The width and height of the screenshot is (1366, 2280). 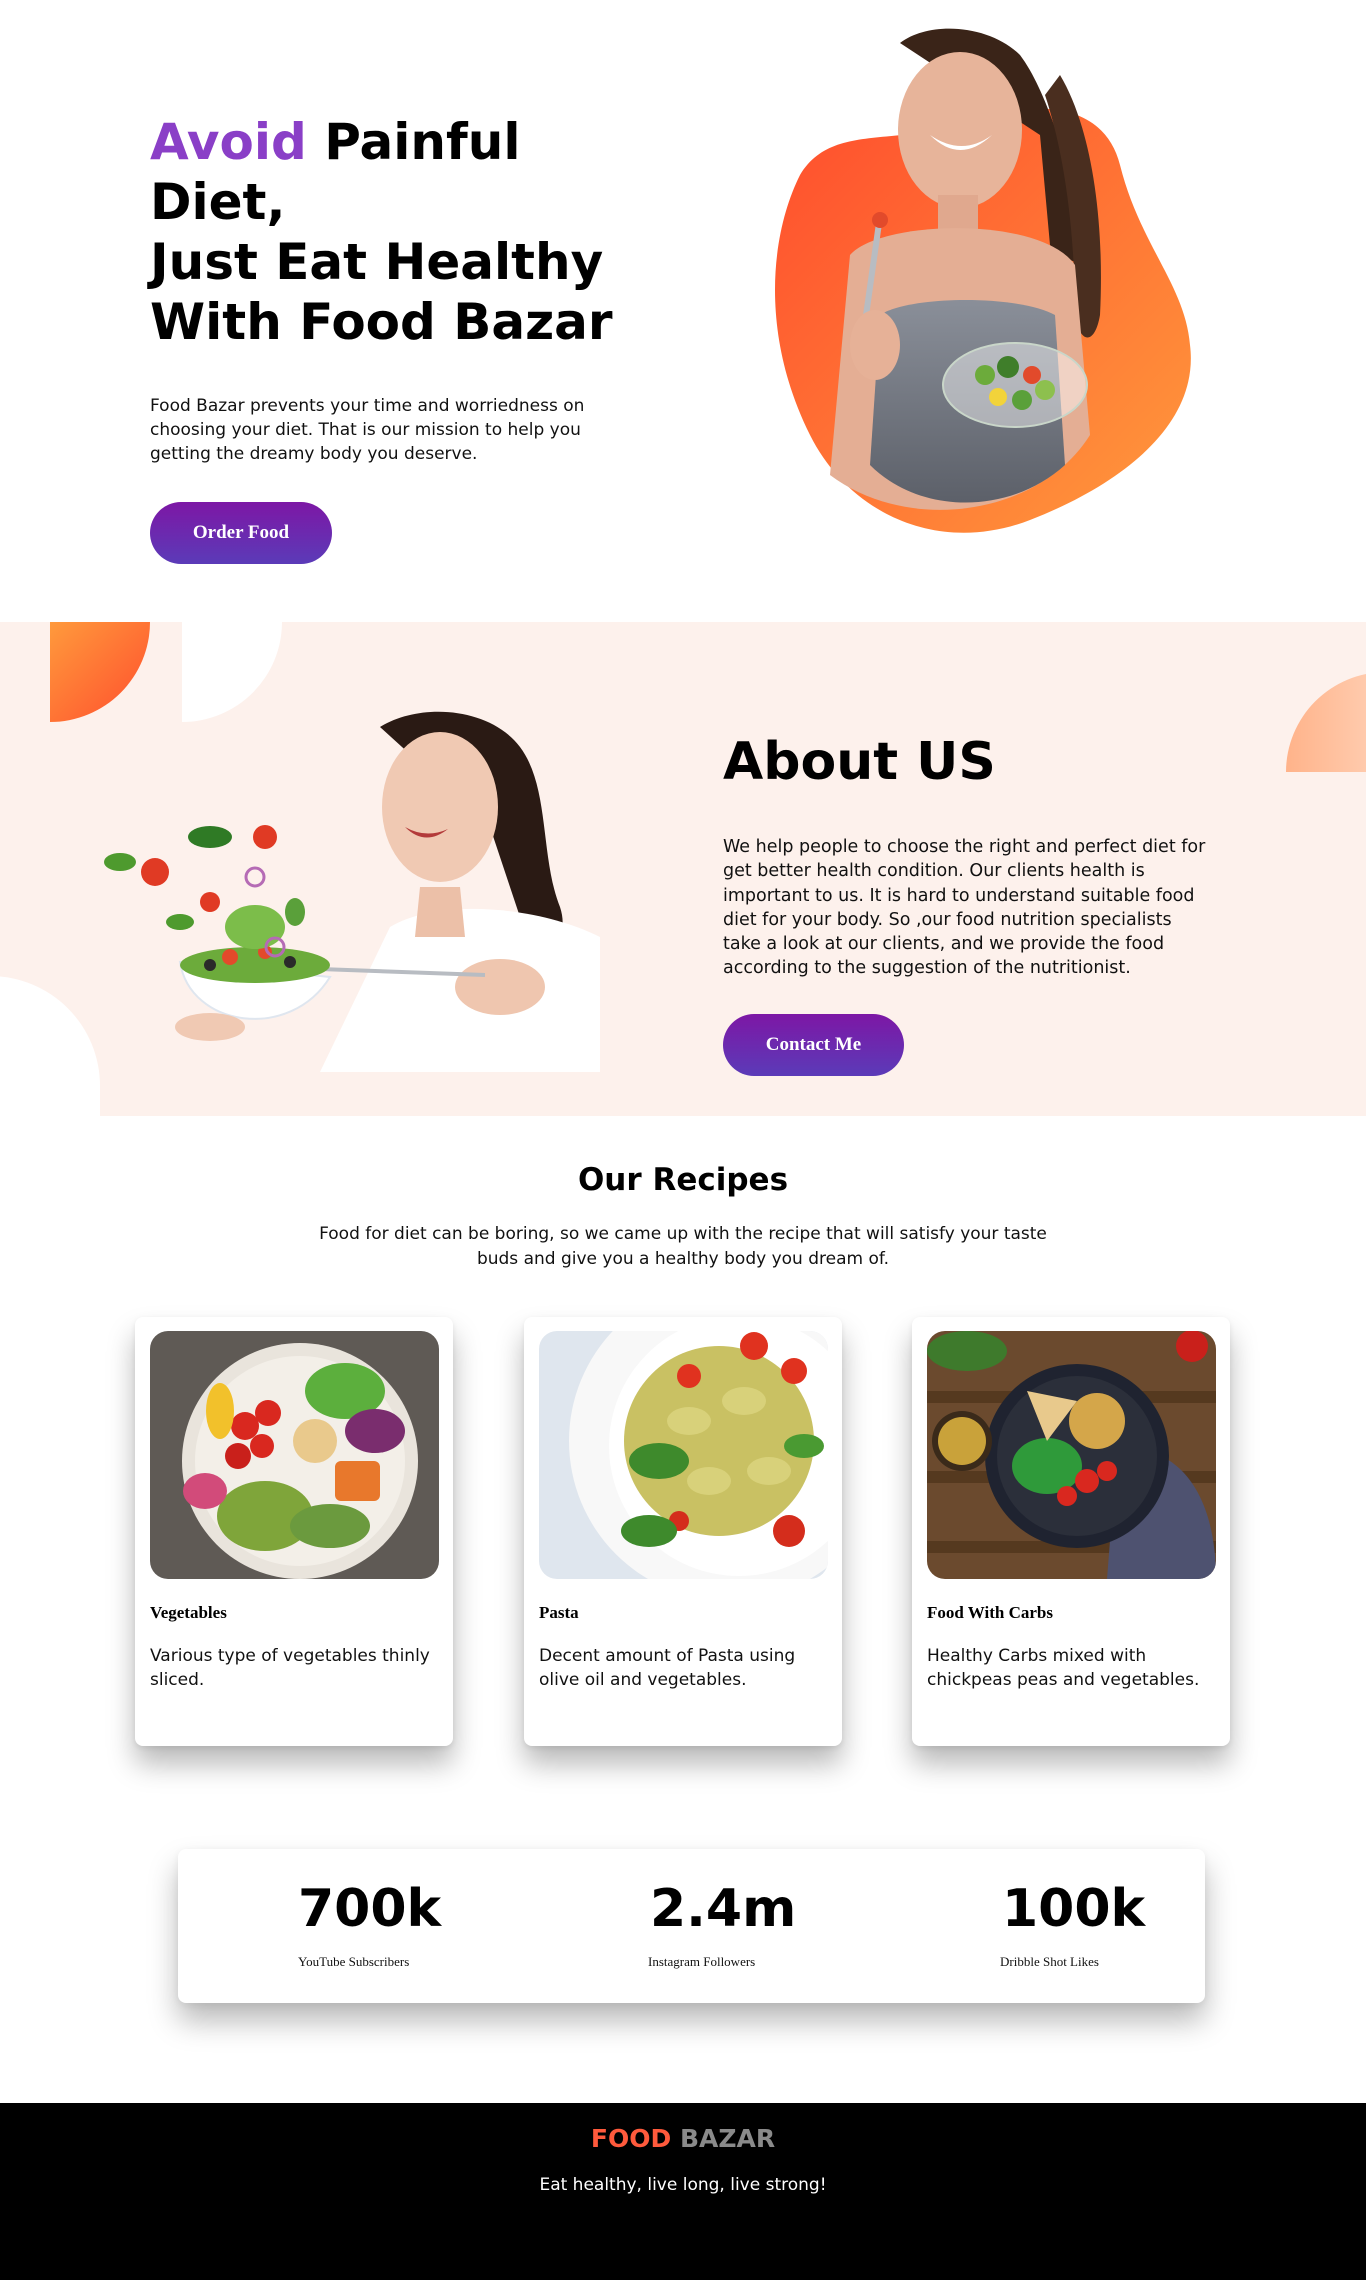 I want to click on hero-title-line-3: With Food Bazar, so click(x=381, y=322).